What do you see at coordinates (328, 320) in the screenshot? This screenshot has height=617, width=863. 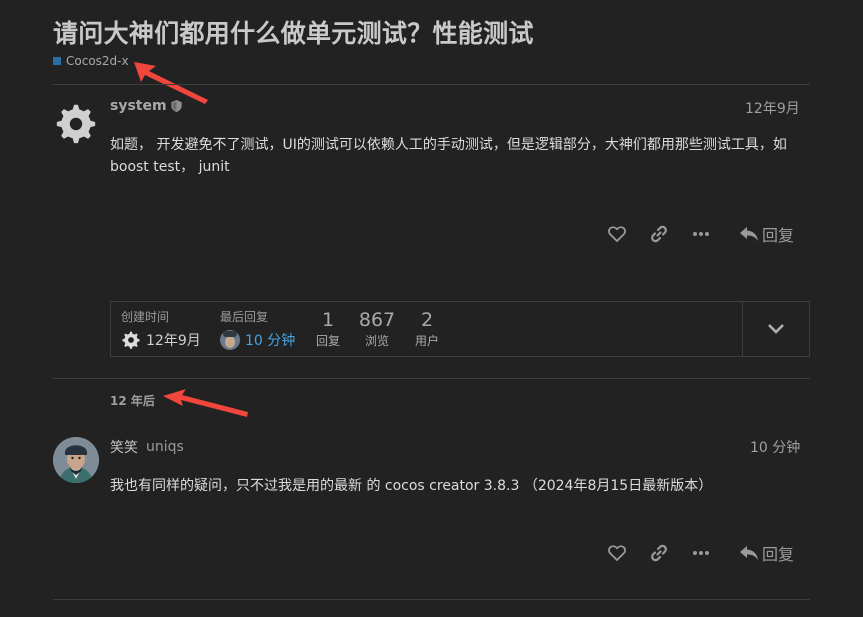 I see `stat-replies-value: 1` at bounding box center [328, 320].